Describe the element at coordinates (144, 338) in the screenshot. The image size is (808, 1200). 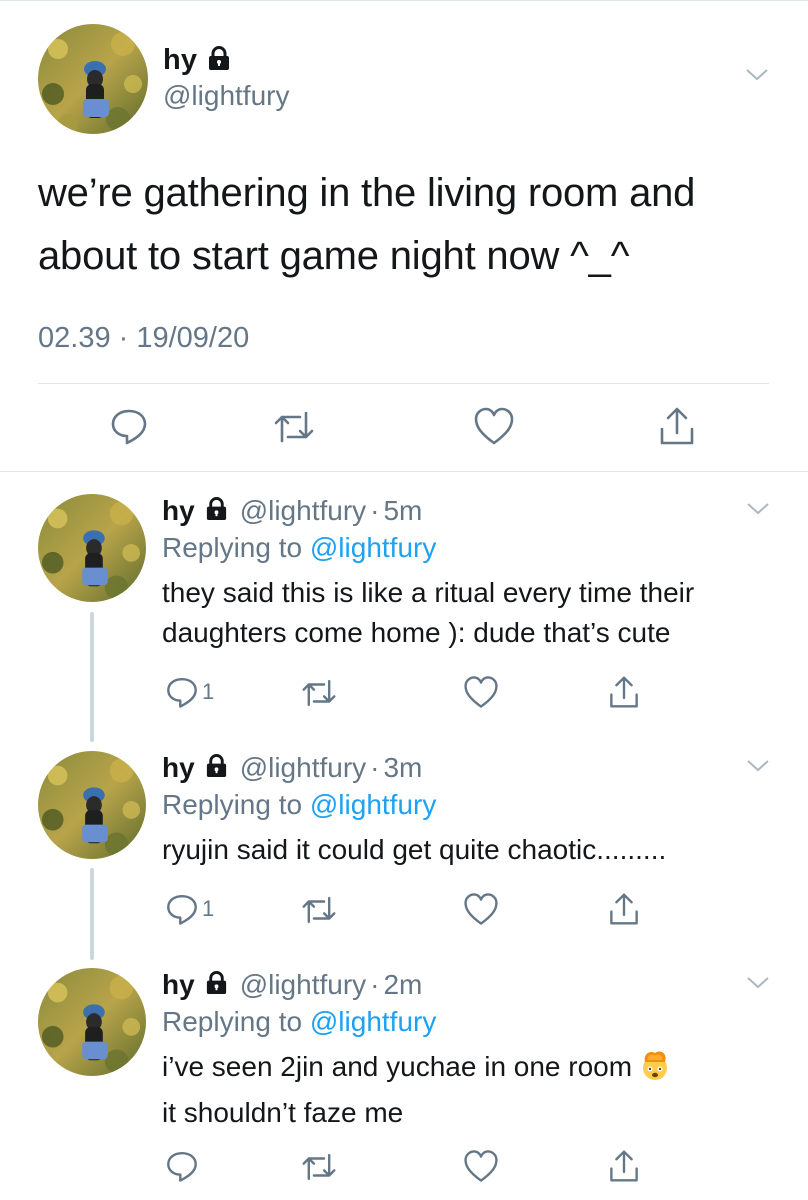
I see `tweet-timestamp: 02.39 · 19/09/20` at that location.